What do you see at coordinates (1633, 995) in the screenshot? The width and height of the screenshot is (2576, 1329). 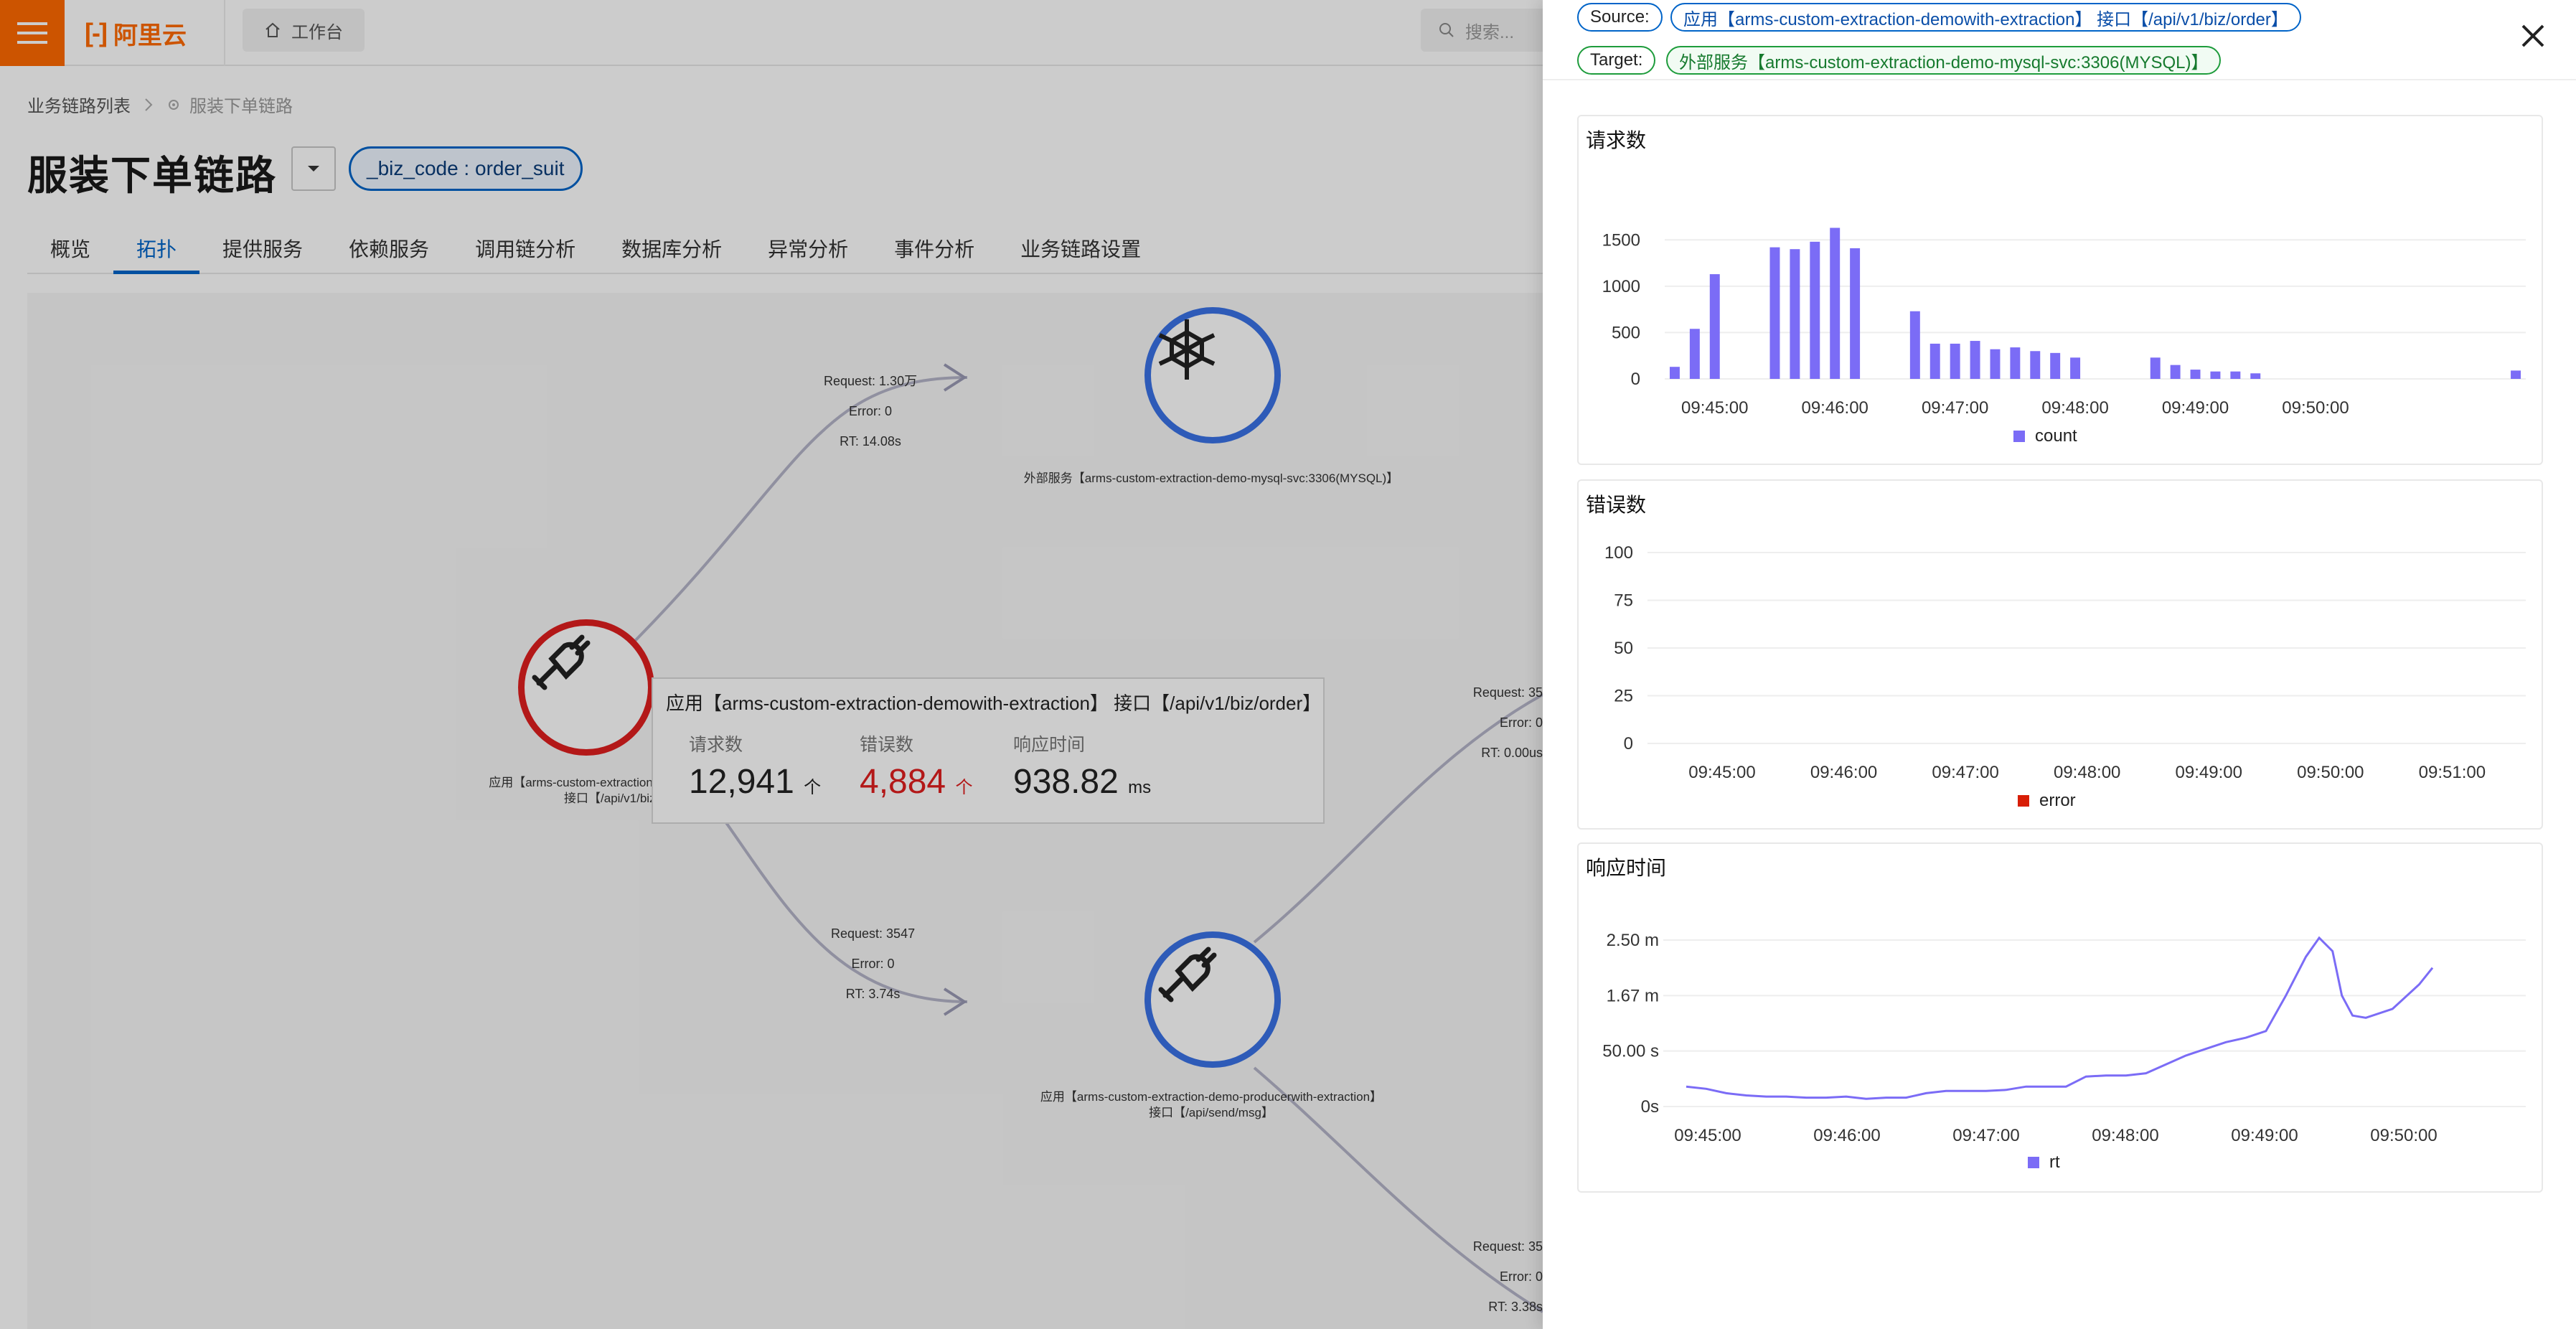 I see `y-tick-label: 1.67 m` at bounding box center [1633, 995].